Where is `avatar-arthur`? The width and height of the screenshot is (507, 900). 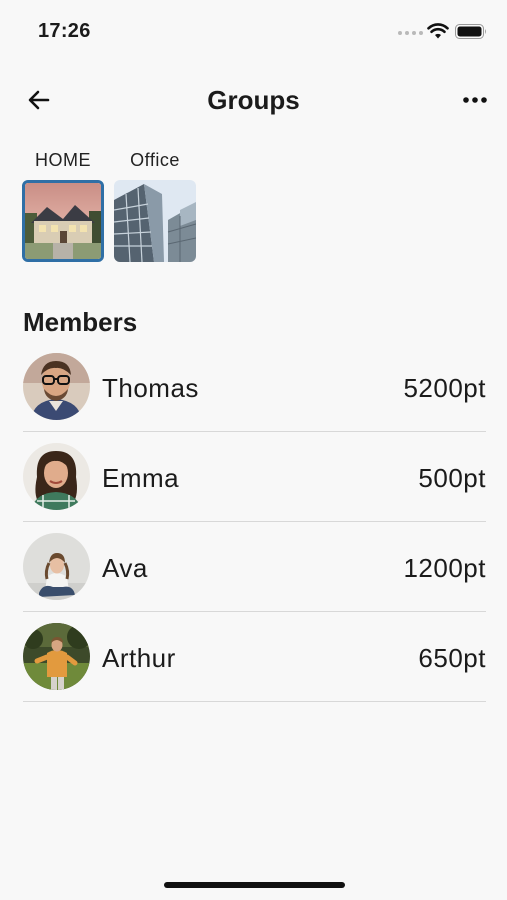 avatar-arthur is located at coordinates (56, 656).